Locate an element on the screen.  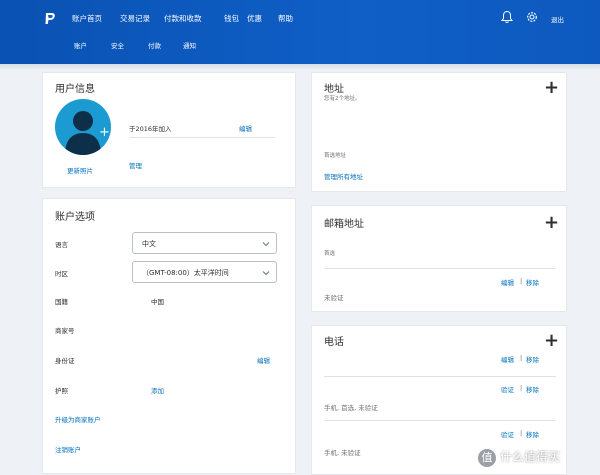
nav-item-home: 账户首页 is located at coordinates (87, 18).